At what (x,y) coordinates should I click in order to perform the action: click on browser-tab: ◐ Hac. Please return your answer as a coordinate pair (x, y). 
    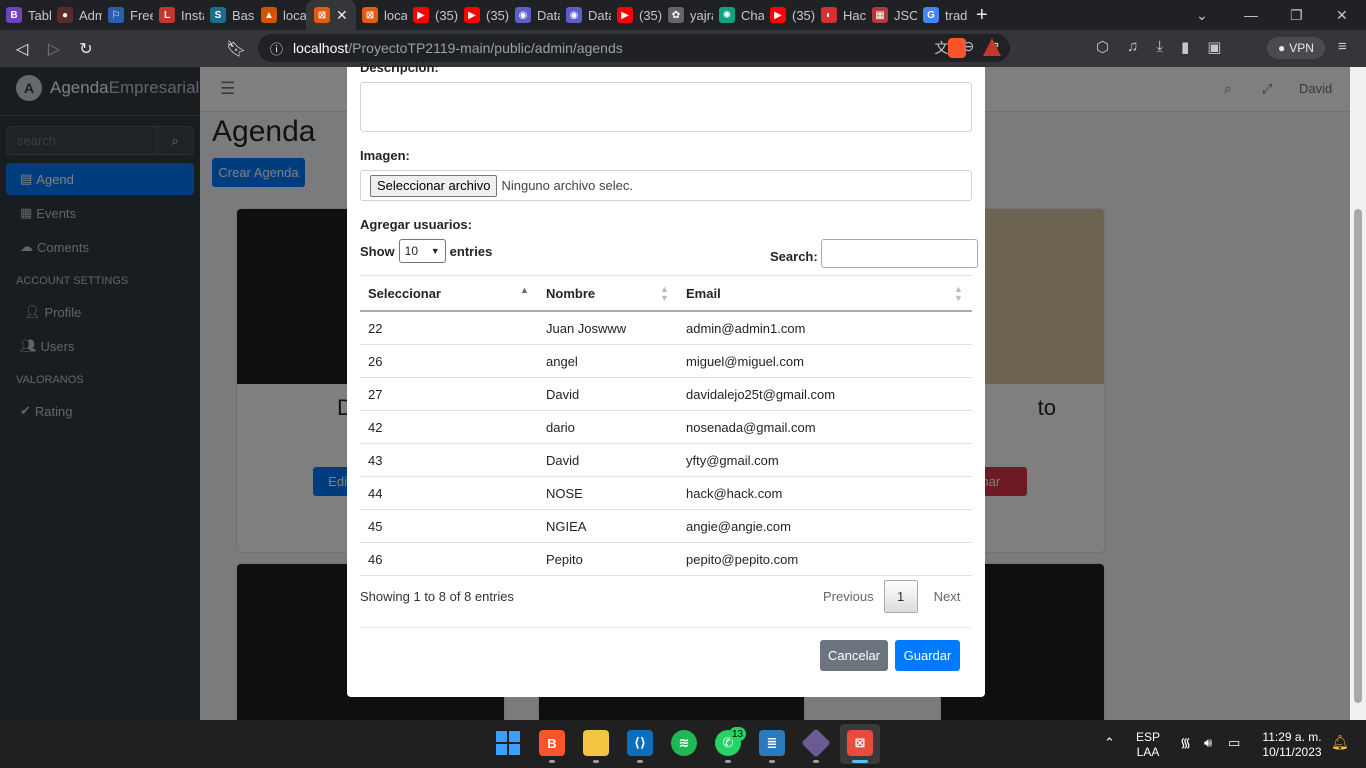
    Looking at the image, I should click on (840, 15).